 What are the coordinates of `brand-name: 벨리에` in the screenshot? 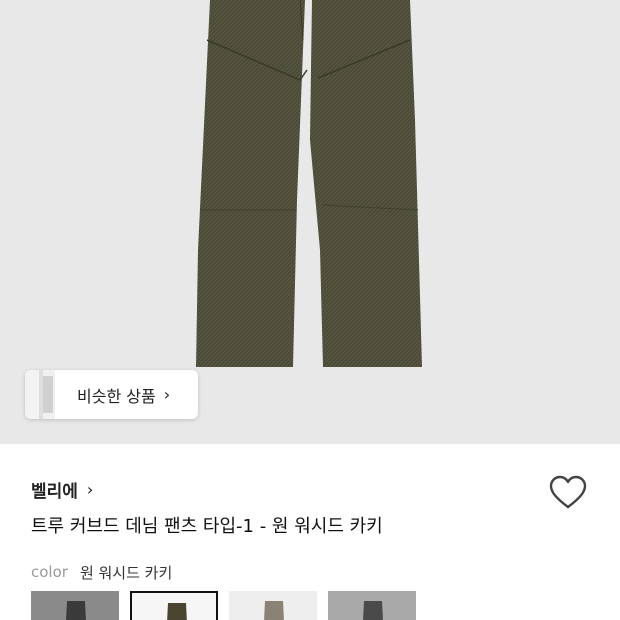 It's located at (54, 491).